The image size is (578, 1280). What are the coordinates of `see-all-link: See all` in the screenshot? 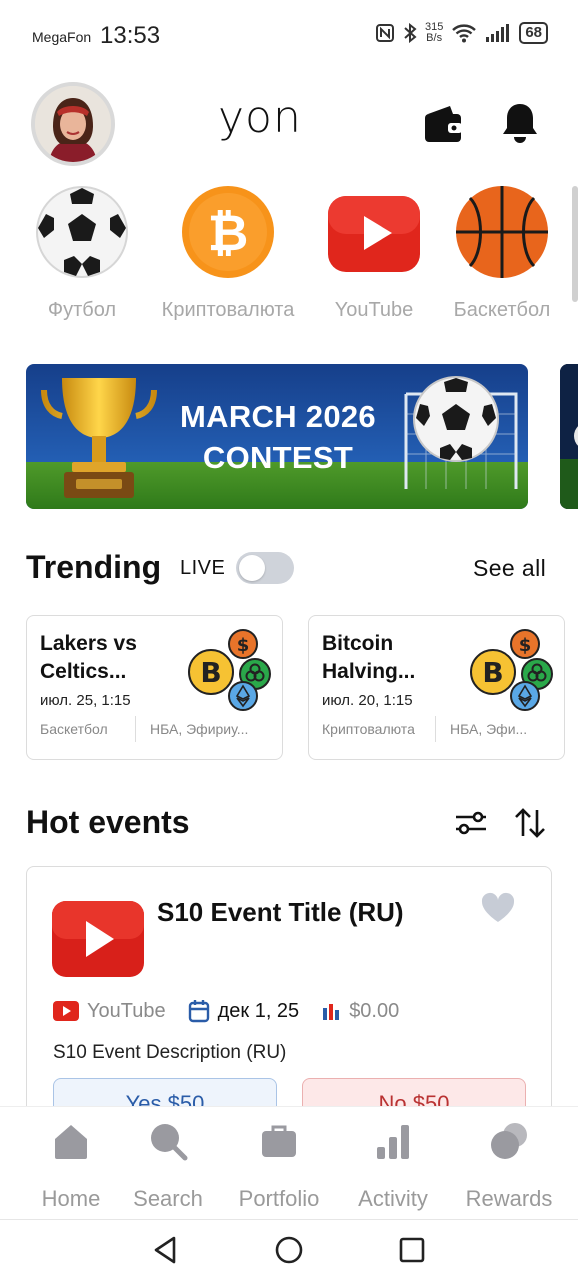 It's located at (509, 568).